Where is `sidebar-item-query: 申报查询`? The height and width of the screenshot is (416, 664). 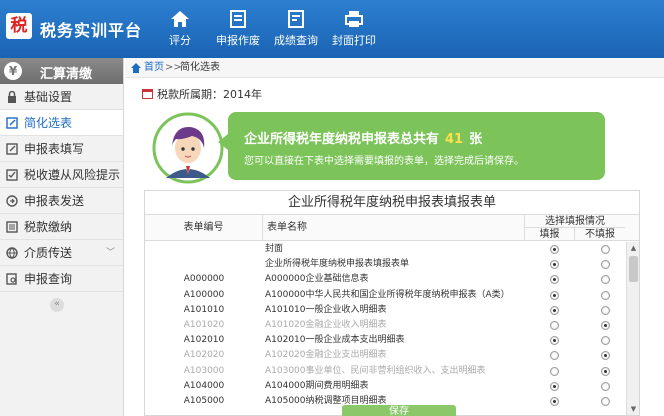
sidebar-item-query: 申报查询 is located at coordinates (61, 279).